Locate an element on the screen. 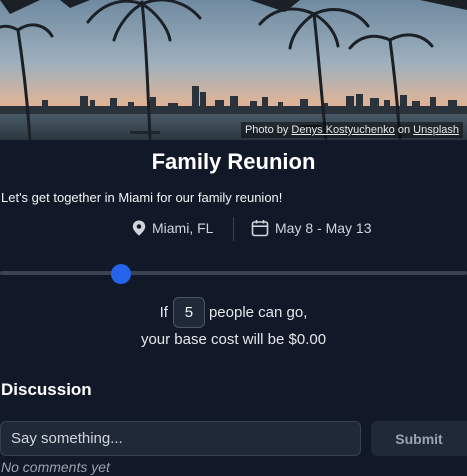 This screenshot has height=476, width=467. people-prefix: If is located at coordinates (163, 312).